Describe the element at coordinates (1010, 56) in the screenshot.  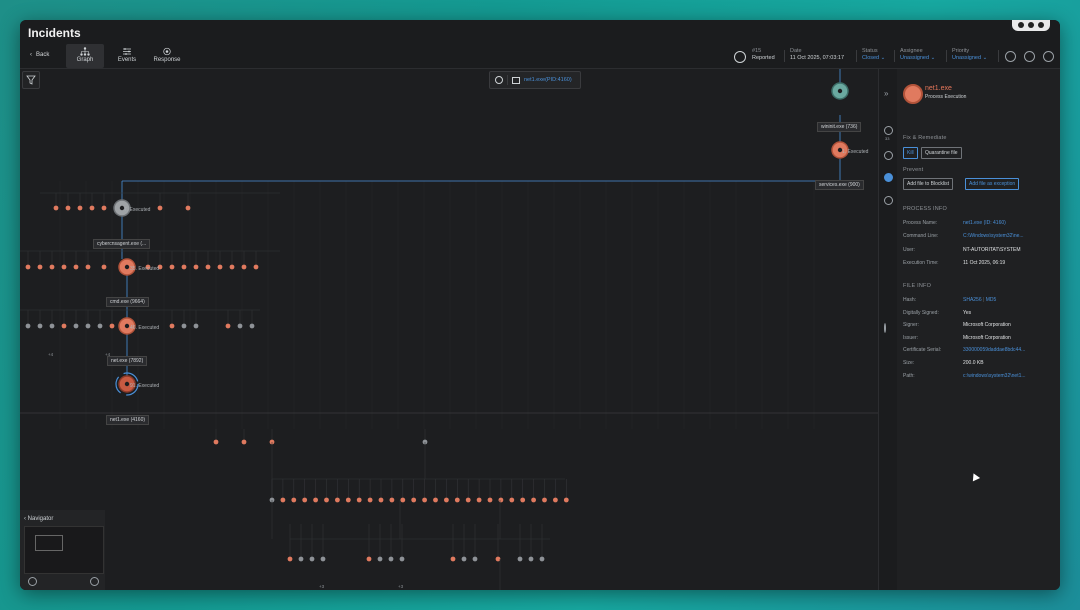
I see `list-icon` at that location.